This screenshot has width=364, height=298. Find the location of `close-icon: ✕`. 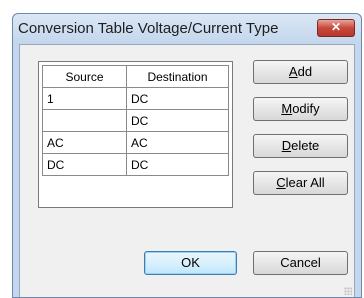

close-icon: ✕ is located at coordinates (336, 27).